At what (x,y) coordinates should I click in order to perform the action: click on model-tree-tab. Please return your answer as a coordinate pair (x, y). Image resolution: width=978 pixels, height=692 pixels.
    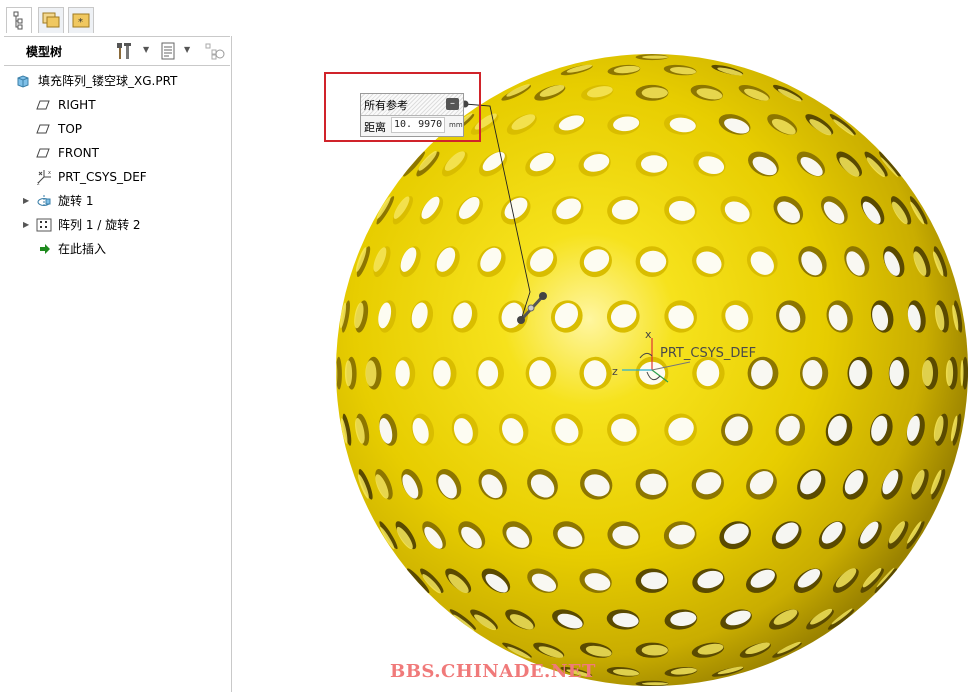
    Looking at the image, I should click on (19, 20).